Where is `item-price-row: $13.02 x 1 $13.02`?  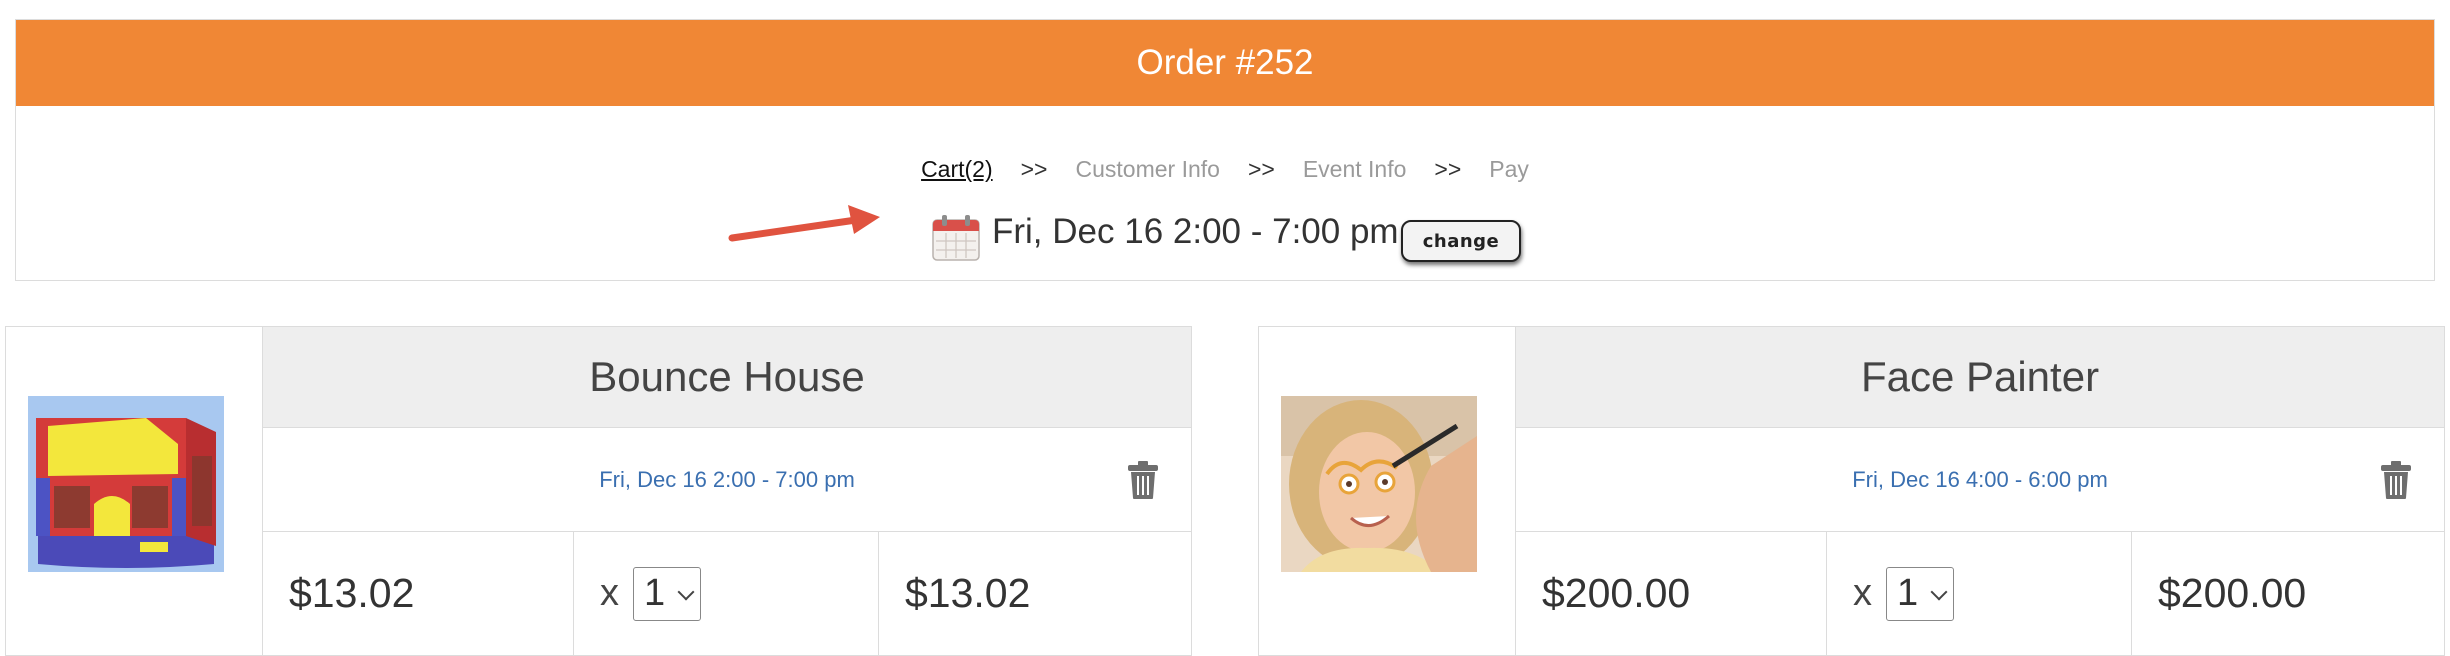 item-price-row: $13.02 x 1 $13.02 is located at coordinates (727, 593).